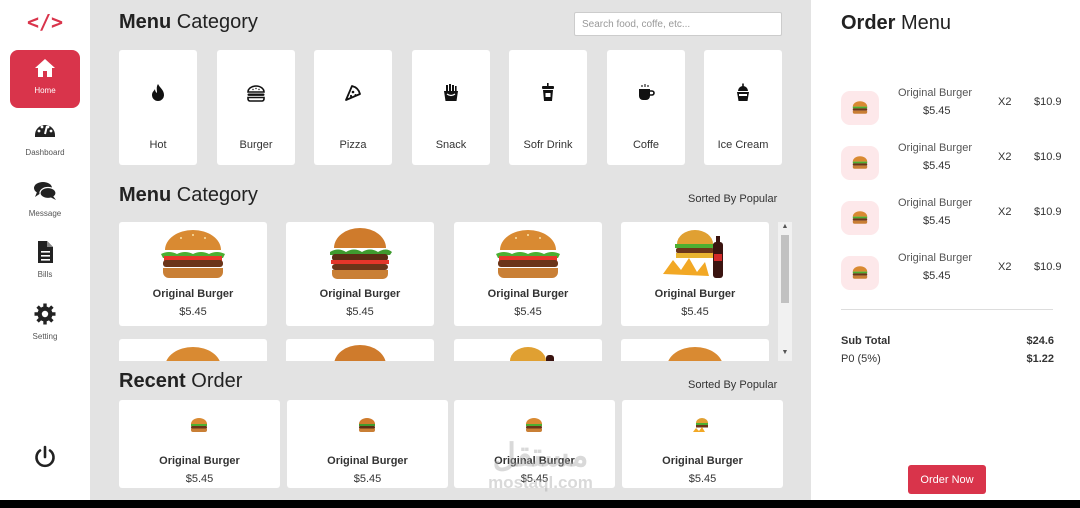 Image resolution: width=1080 pixels, height=508 pixels. What do you see at coordinates (861, 359) in the screenshot?
I see `tax-label: P0 (5%)` at bounding box center [861, 359].